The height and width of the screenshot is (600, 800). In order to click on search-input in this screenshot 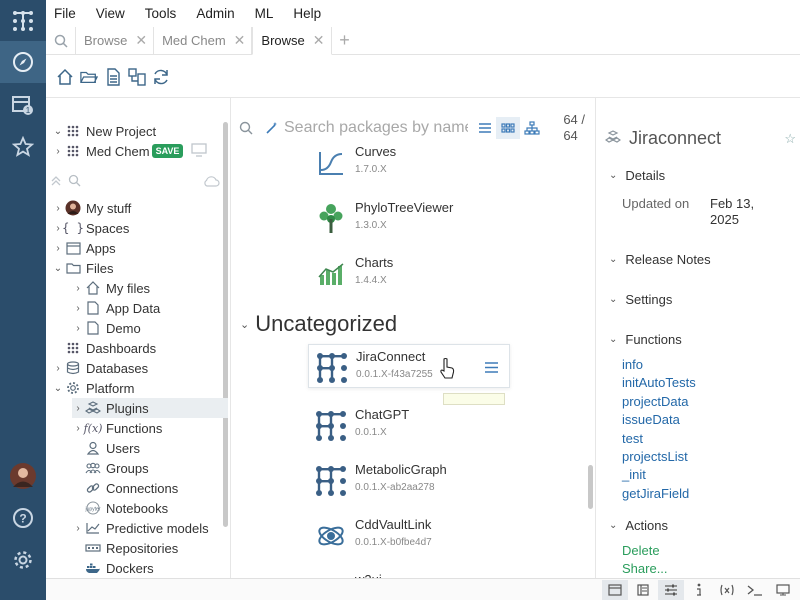, I will do `click(376, 128)`.